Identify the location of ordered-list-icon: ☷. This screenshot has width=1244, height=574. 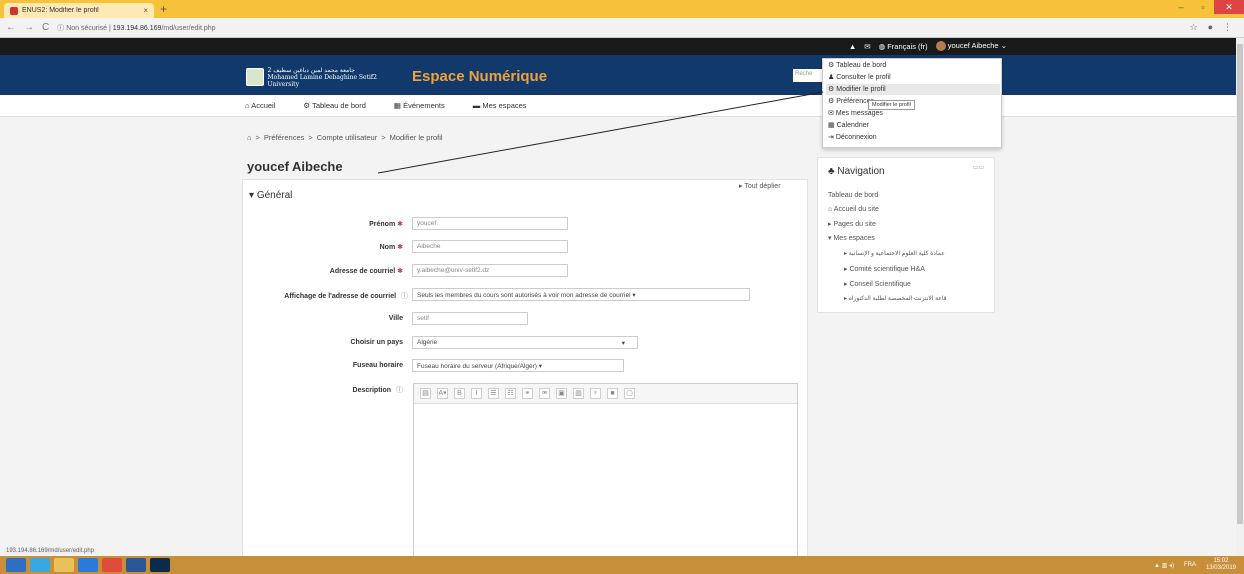
(510, 393).